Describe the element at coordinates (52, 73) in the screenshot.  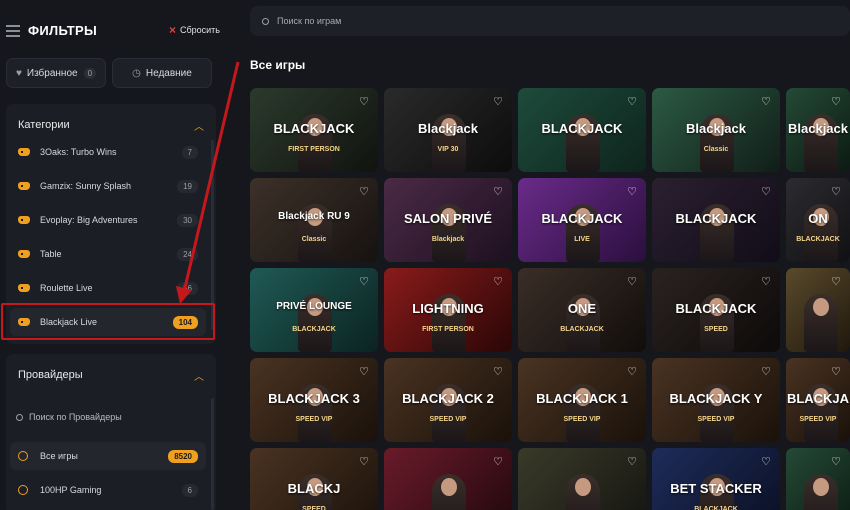
I see `favorites-label: Избранное` at that location.